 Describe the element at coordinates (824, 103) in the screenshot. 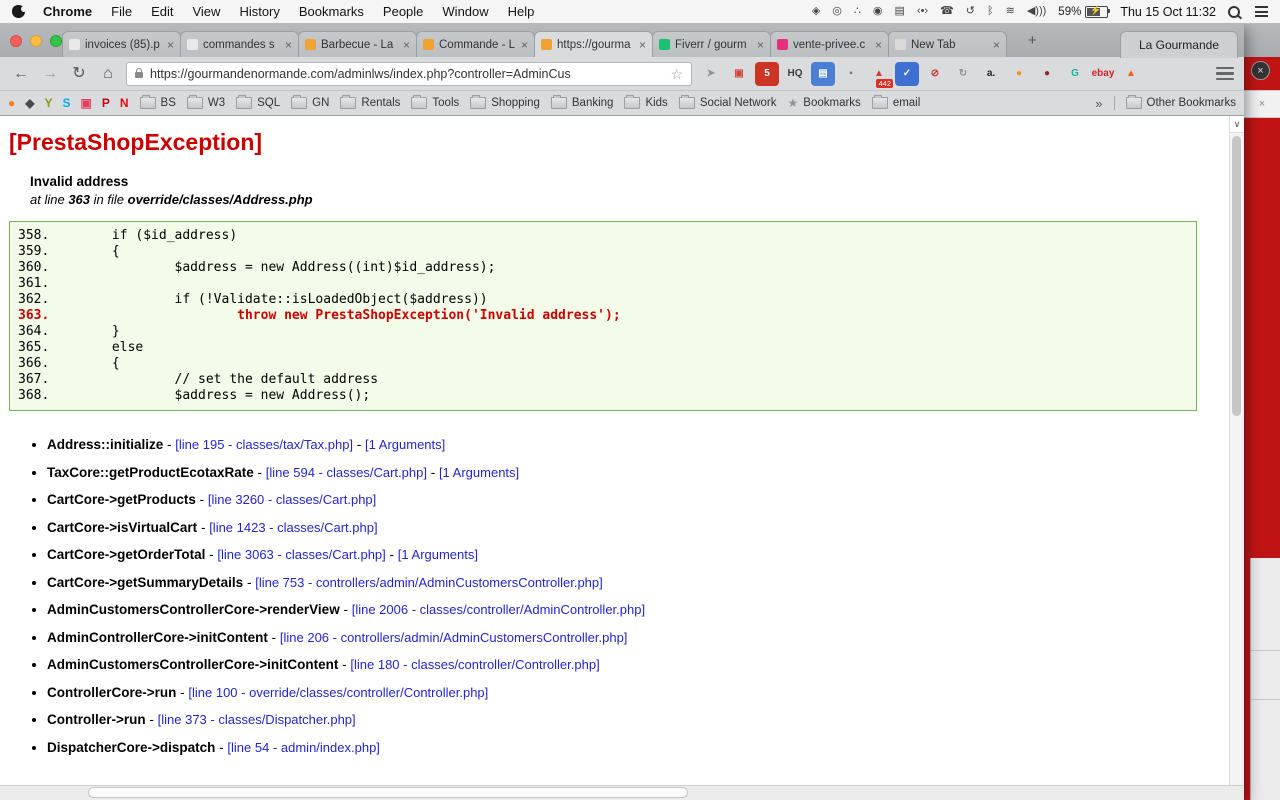

I see `bookmark-star-item: ★ Bookmarks` at that location.